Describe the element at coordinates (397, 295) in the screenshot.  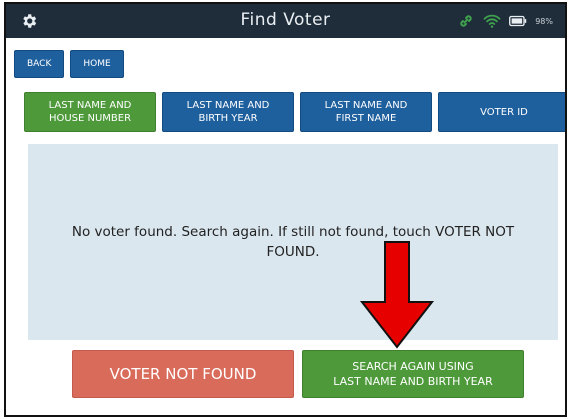
I see `down-arrow-icon` at that location.